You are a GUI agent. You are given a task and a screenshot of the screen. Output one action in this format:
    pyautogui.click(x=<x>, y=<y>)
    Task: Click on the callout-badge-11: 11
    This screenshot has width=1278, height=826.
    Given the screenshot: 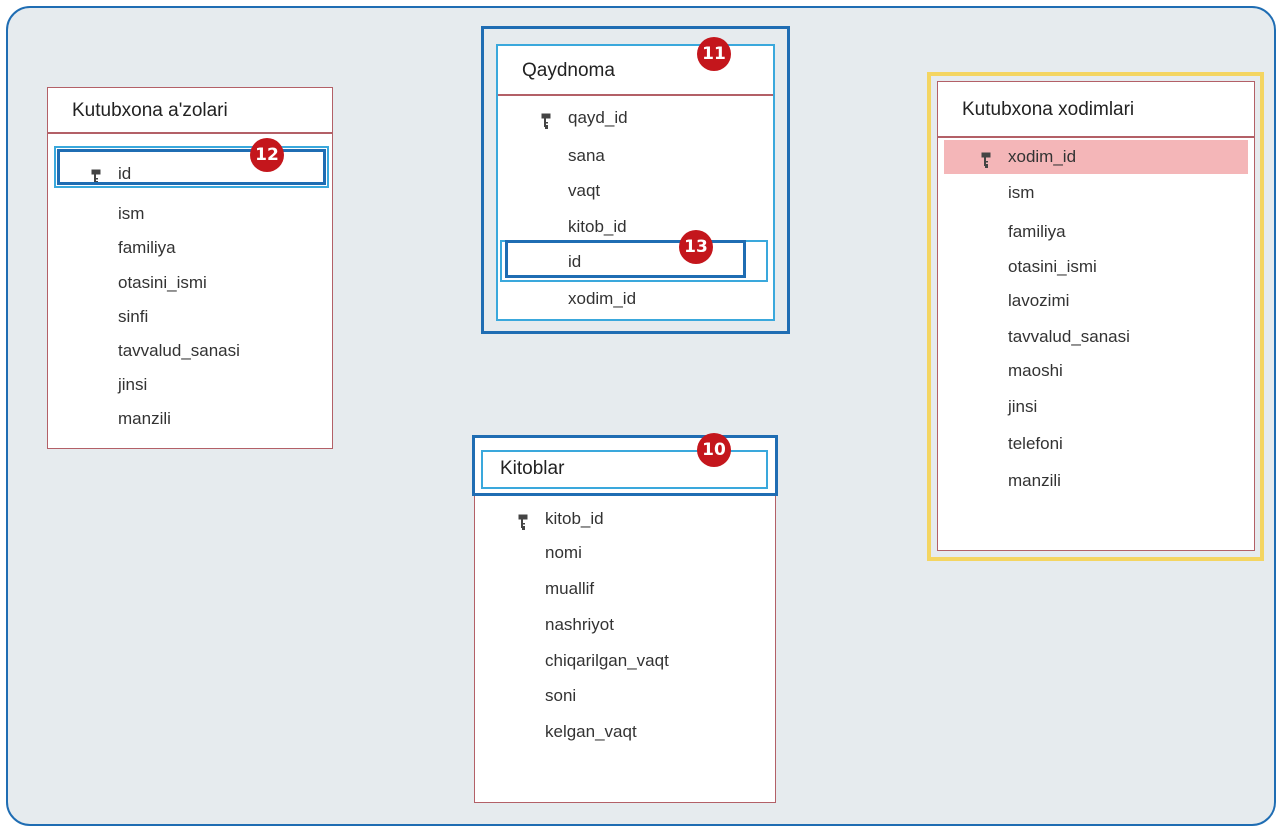 What is the action you would take?
    pyautogui.click(x=714, y=54)
    